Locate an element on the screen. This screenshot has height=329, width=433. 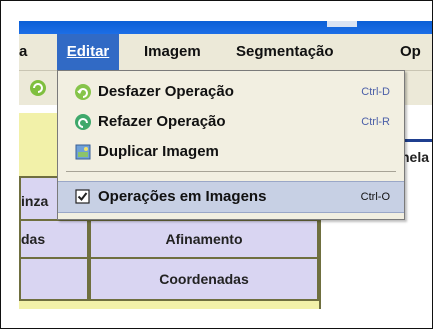
undo-toolbar-icon is located at coordinates (38, 88).